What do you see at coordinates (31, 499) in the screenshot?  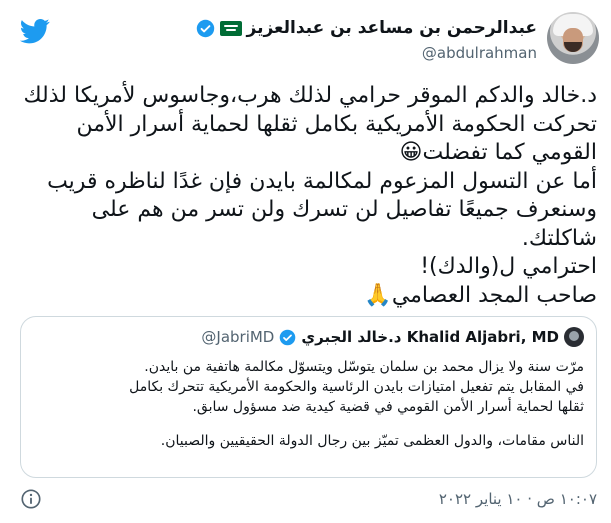 I see `info-icon` at bounding box center [31, 499].